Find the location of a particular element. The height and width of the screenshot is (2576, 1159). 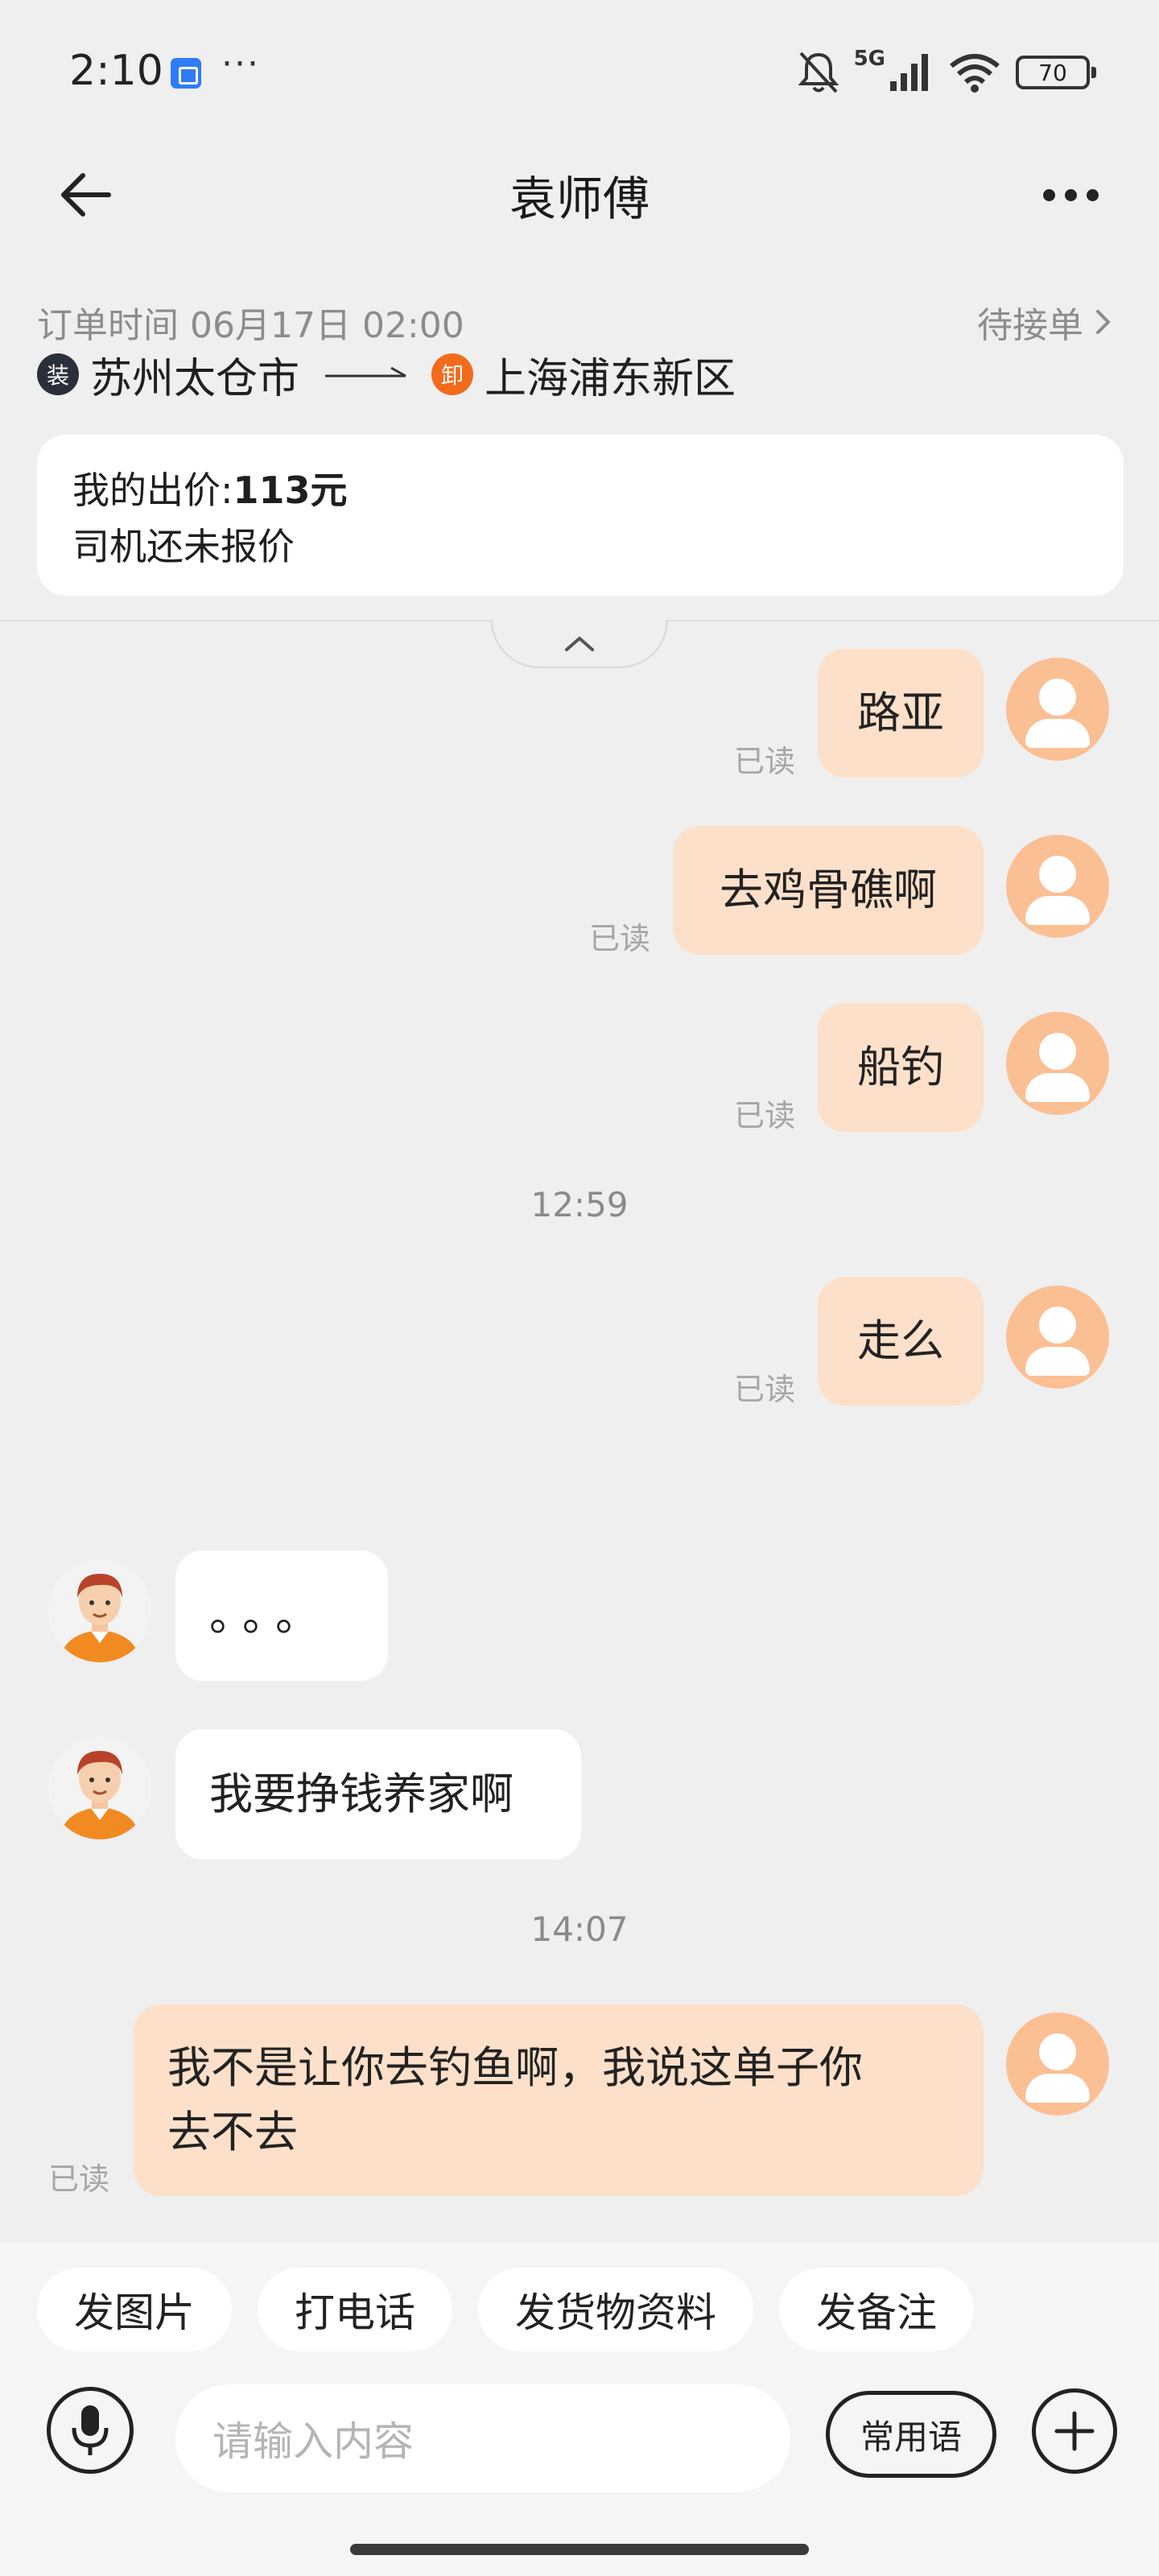

message-bubble: 我要挣钱养家啊 is located at coordinates (378, 1794).